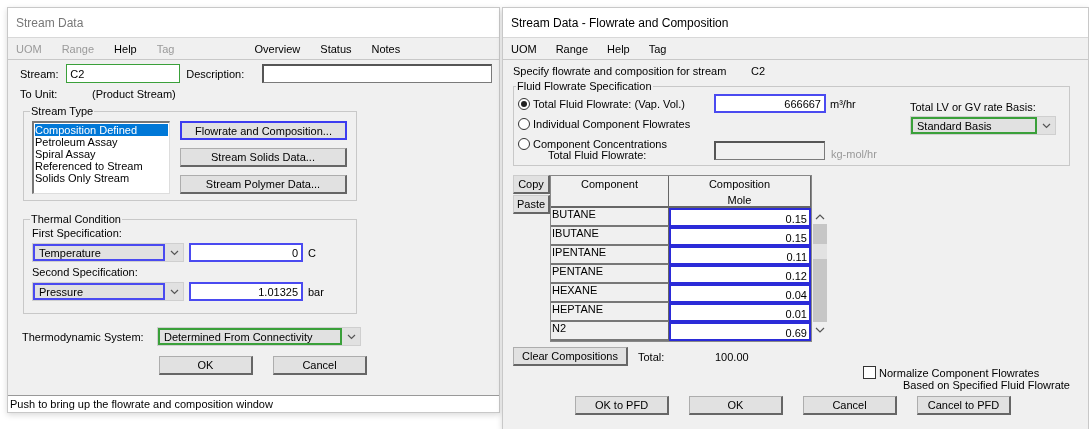 The height and width of the screenshot is (429, 1089). Describe the element at coordinates (597, 155) in the screenshot. I see `field-label: Total Fluid Flowrate:` at that location.